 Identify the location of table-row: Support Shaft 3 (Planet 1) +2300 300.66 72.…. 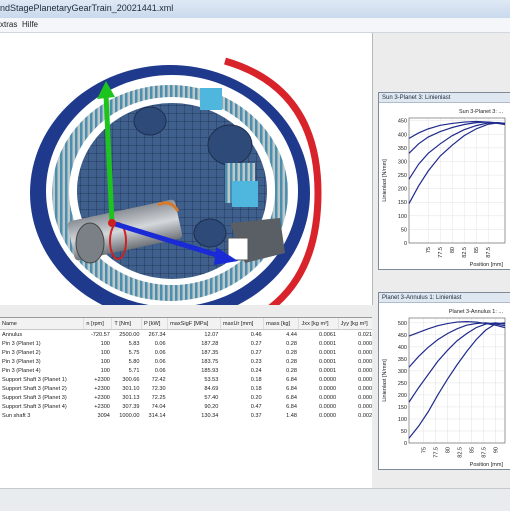
(186, 379).